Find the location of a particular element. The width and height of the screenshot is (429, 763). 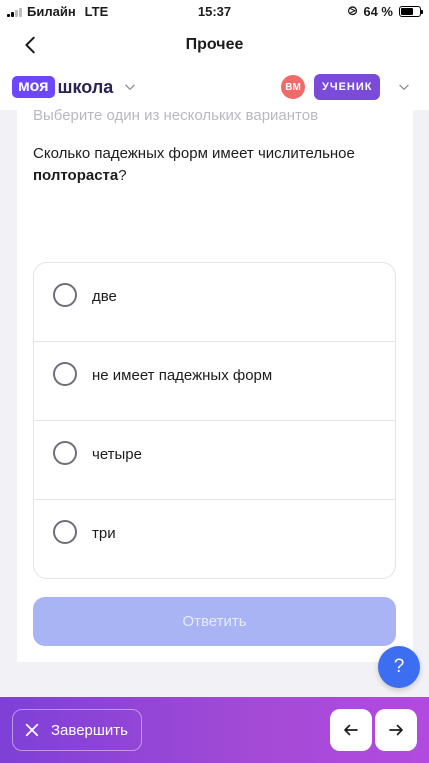

orientation-lock-icon: ⧁ is located at coordinates (352, 11).